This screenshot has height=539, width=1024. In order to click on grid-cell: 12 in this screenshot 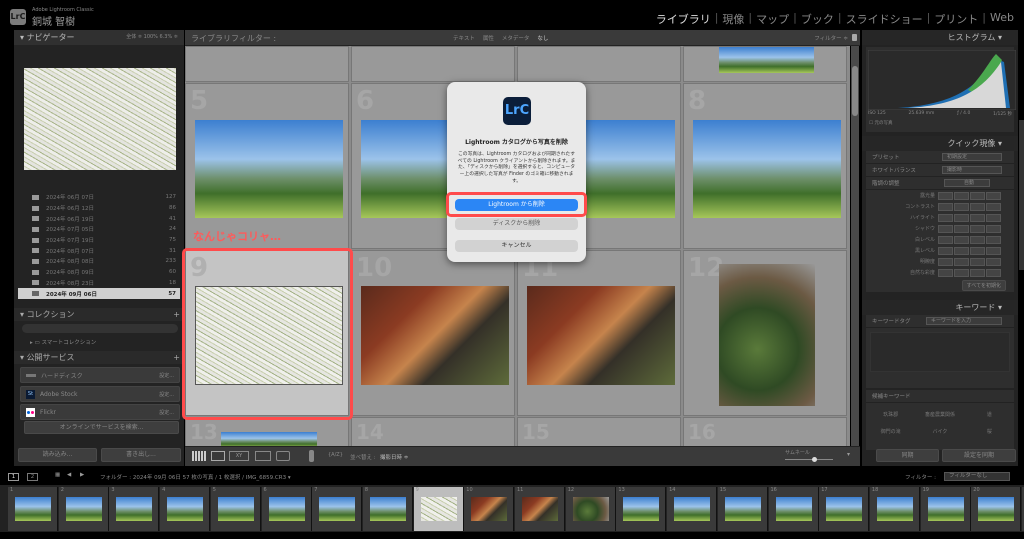, I will do `click(765, 333)`.